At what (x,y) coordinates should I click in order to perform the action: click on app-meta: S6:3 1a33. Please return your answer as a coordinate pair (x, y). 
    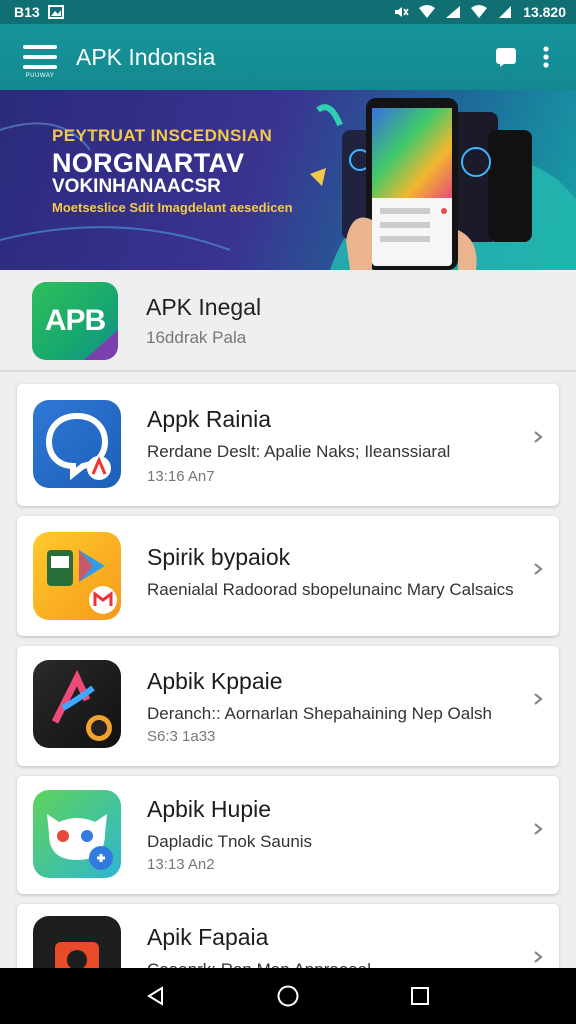
    Looking at the image, I should click on (181, 736).